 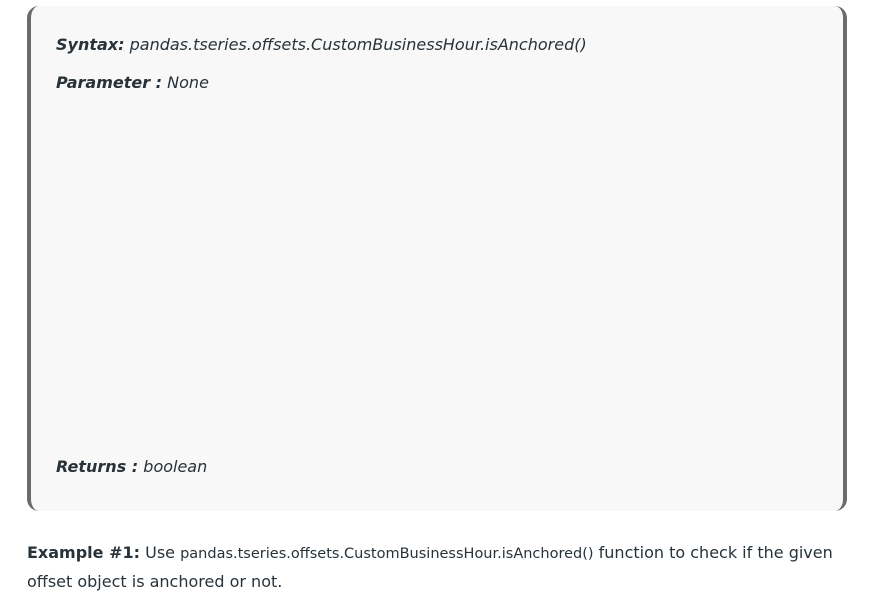 What do you see at coordinates (84, 552) in the screenshot?
I see `example-label: Example #1:` at bounding box center [84, 552].